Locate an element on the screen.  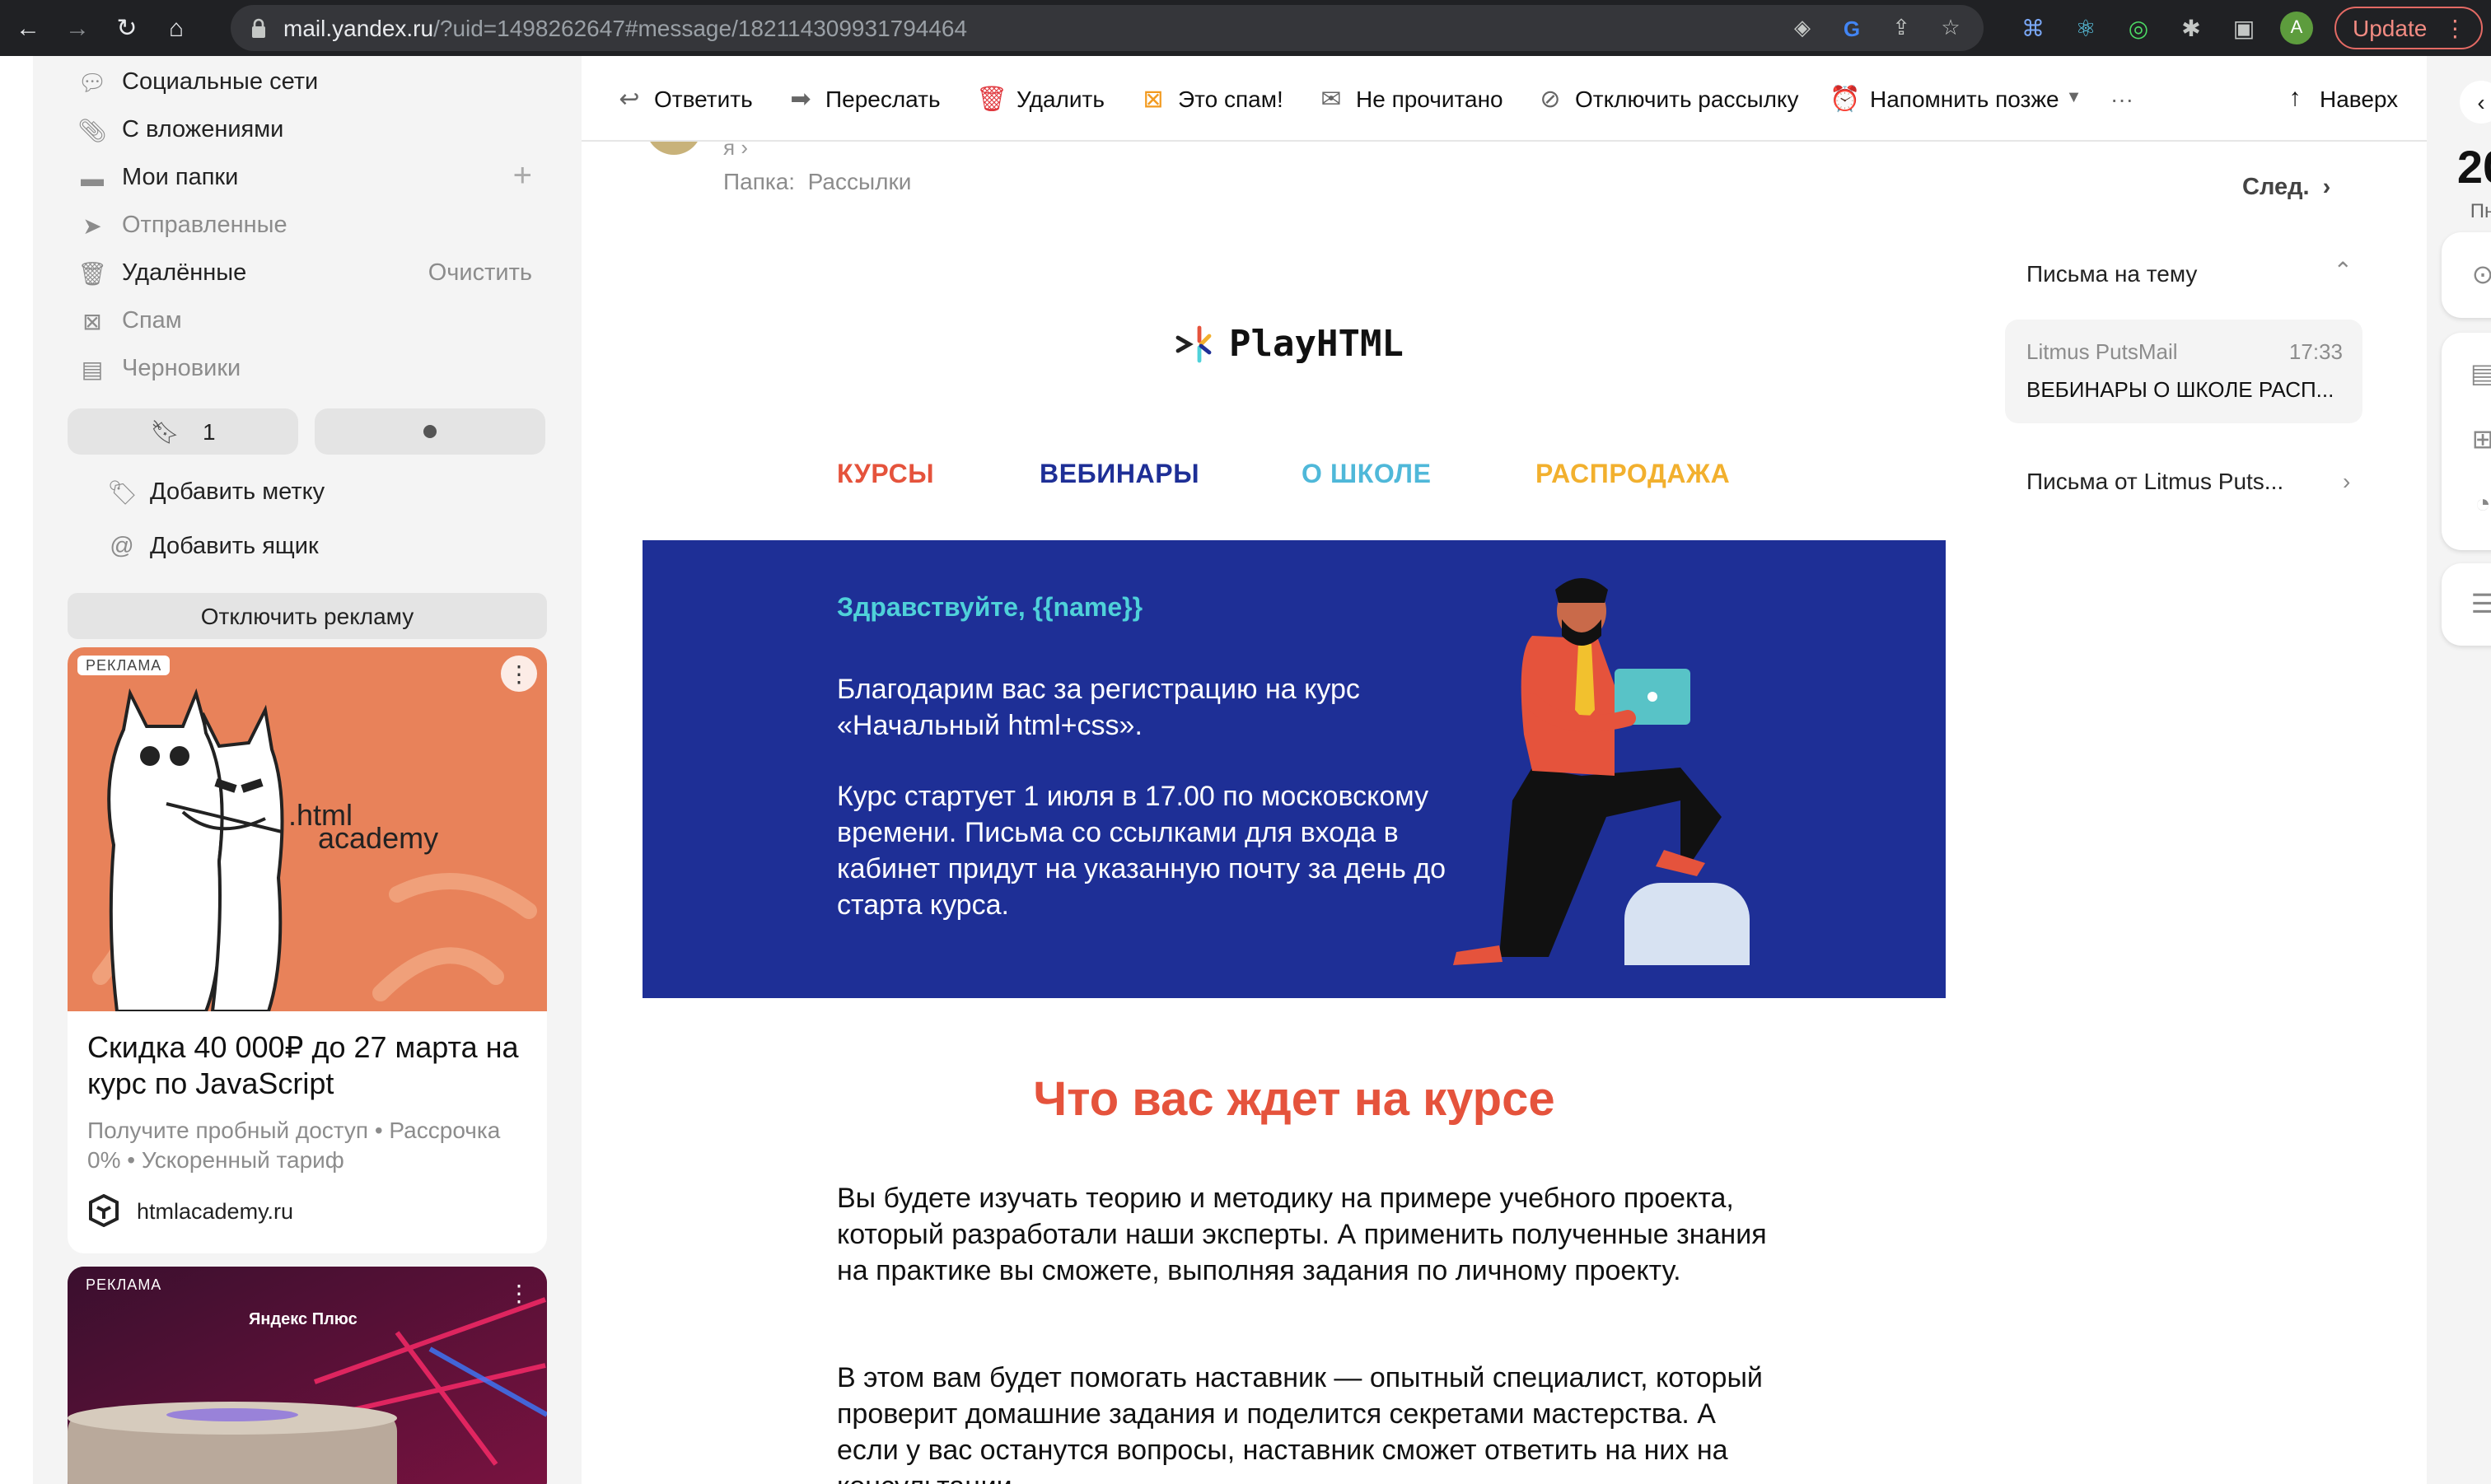
home-icon: ⌂ is located at coordinates (177, 28).